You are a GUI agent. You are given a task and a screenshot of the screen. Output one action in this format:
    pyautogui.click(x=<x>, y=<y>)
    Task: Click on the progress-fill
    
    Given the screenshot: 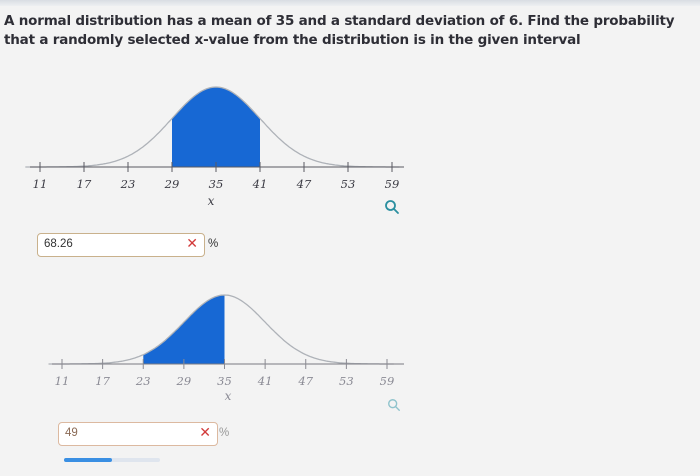 What is the action you would take?
    pyautogui.click(x=88, y=460)
    